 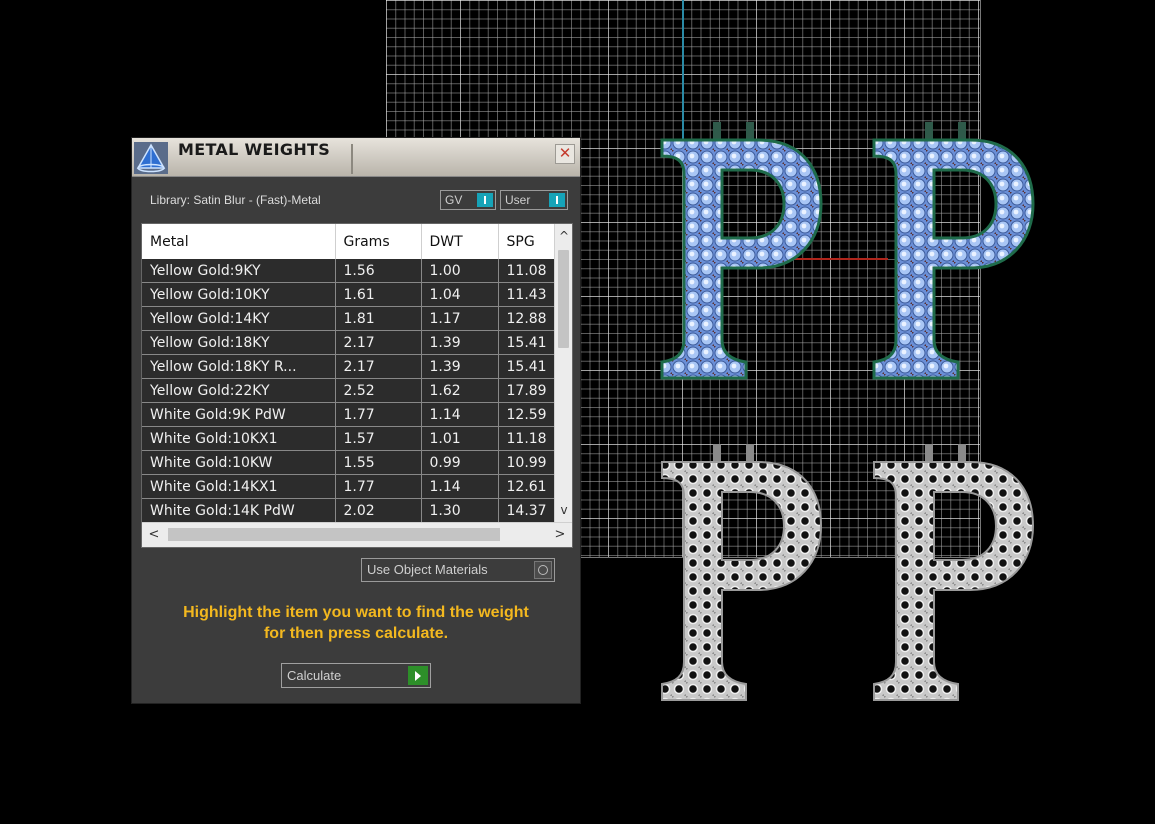 I want to click on column-header-metal: Metal, so click(x=239, y=241).